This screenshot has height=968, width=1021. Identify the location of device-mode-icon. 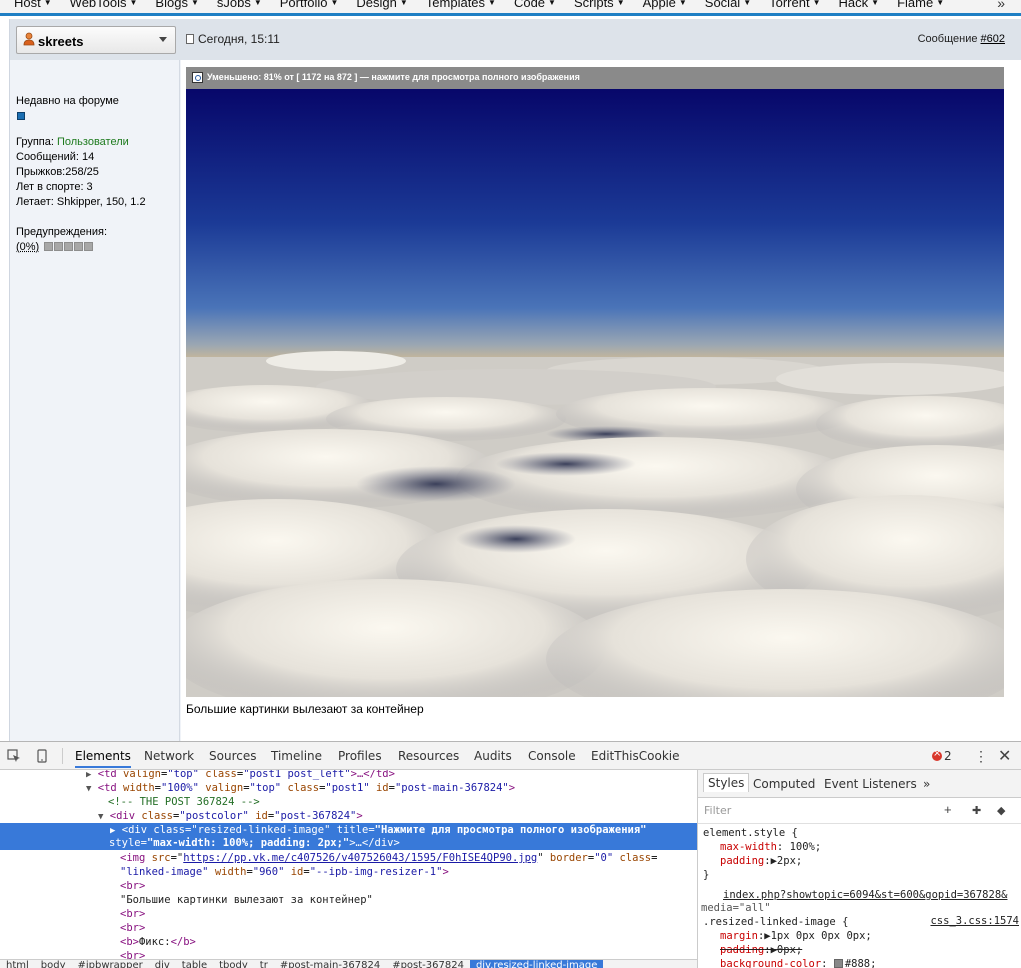
(42, 756).